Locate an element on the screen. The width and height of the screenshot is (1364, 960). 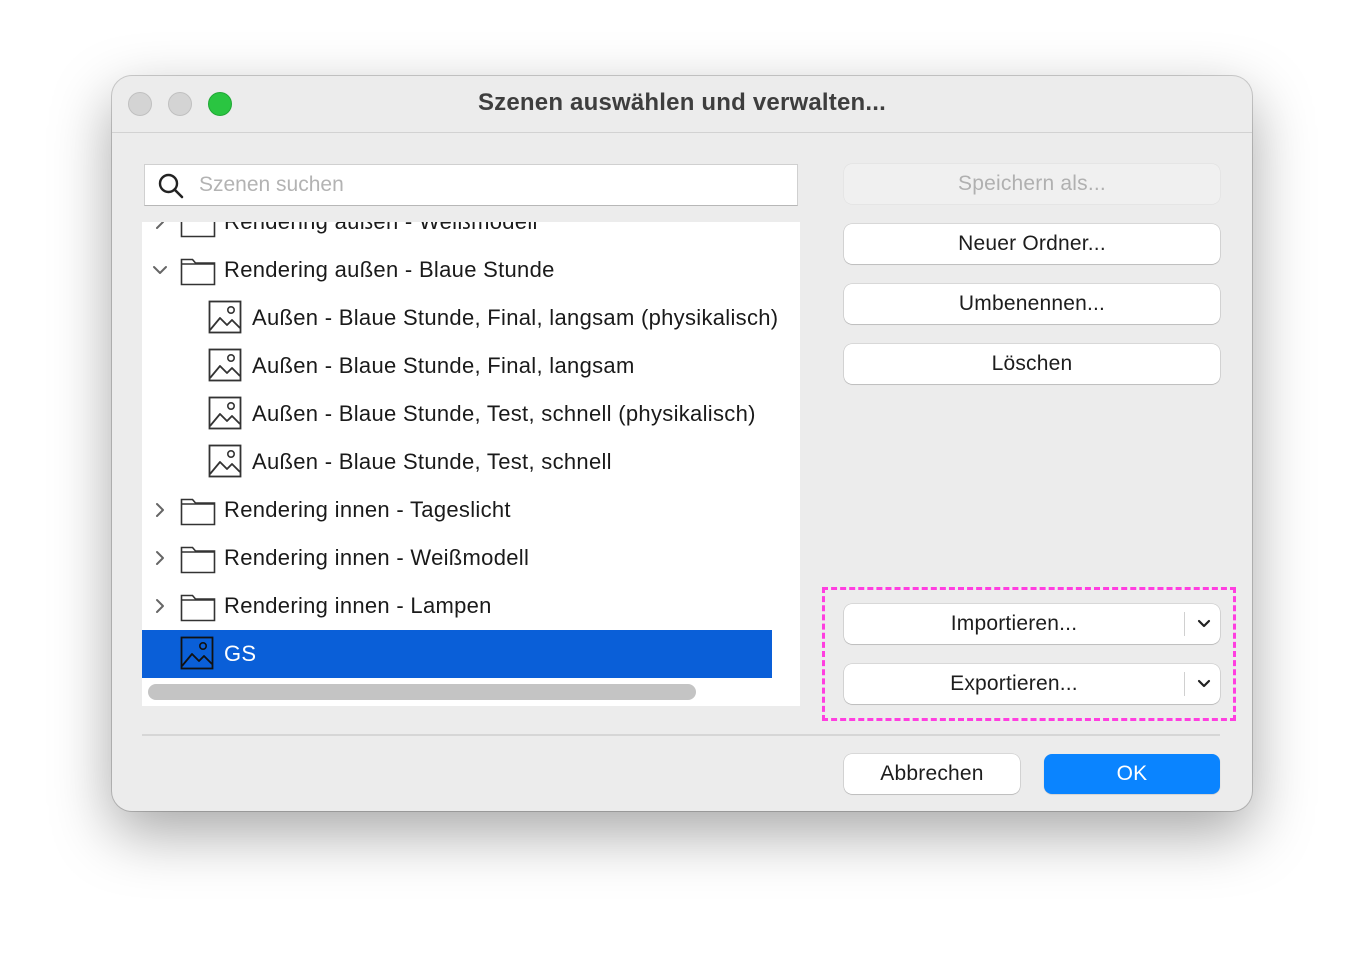
tree-item-label: Rendering innen - Tageslicht is located at coordinates (367, 509).